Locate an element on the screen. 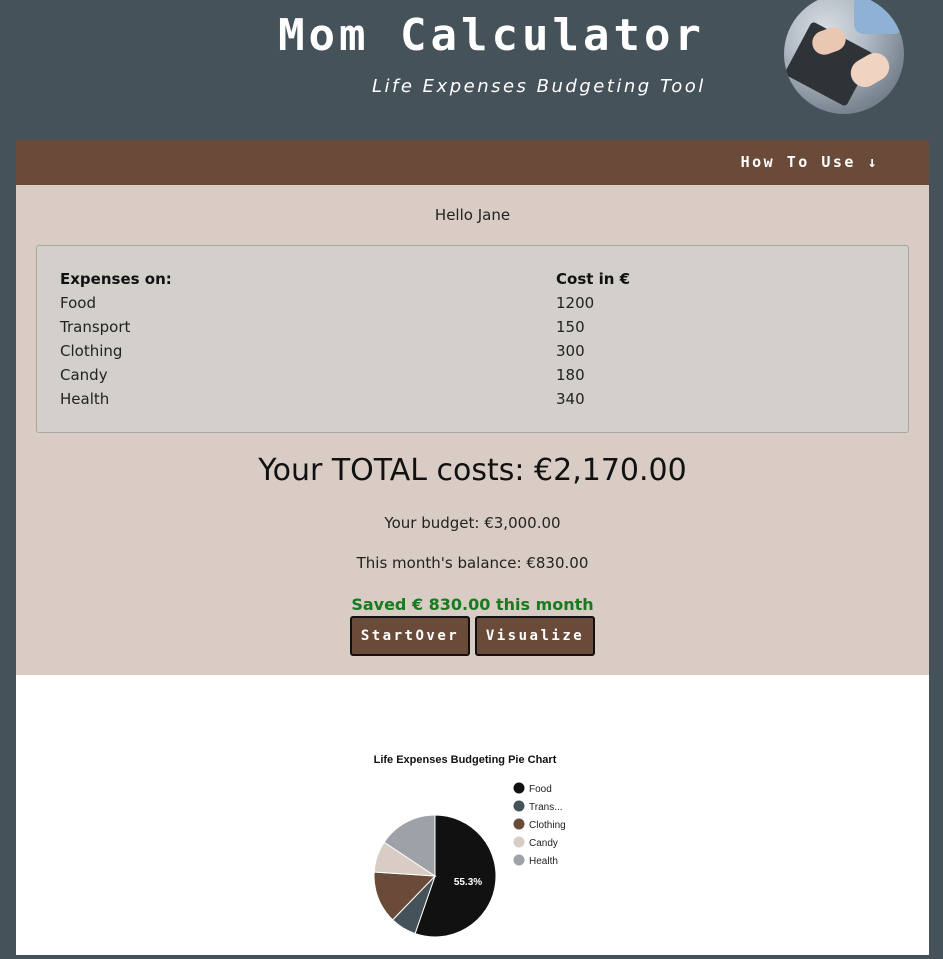 This screenshot has width=943, height=959. expense-cost: 180 is located at coordinates (570, 375).